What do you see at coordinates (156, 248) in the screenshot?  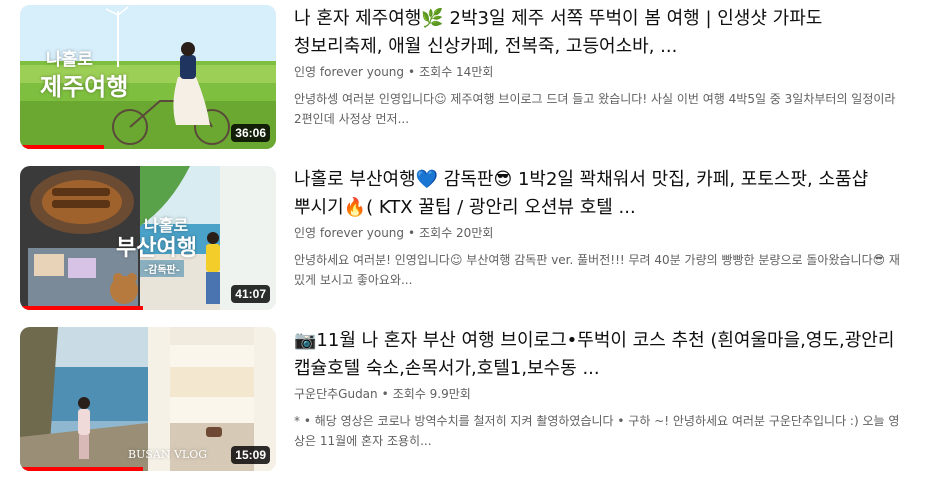 I see `thumbnail-caption: 부산여행` at bounding box center [156, 248].